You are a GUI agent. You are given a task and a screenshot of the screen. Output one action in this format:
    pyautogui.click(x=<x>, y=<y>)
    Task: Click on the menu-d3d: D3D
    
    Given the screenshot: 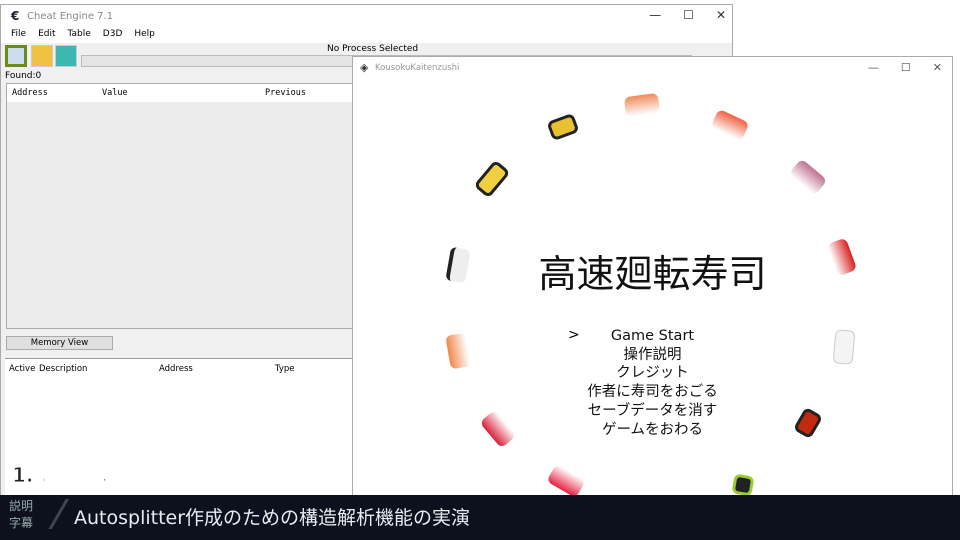 What is the action you would take?
    pyautogui.click(x=113, y=36)
    